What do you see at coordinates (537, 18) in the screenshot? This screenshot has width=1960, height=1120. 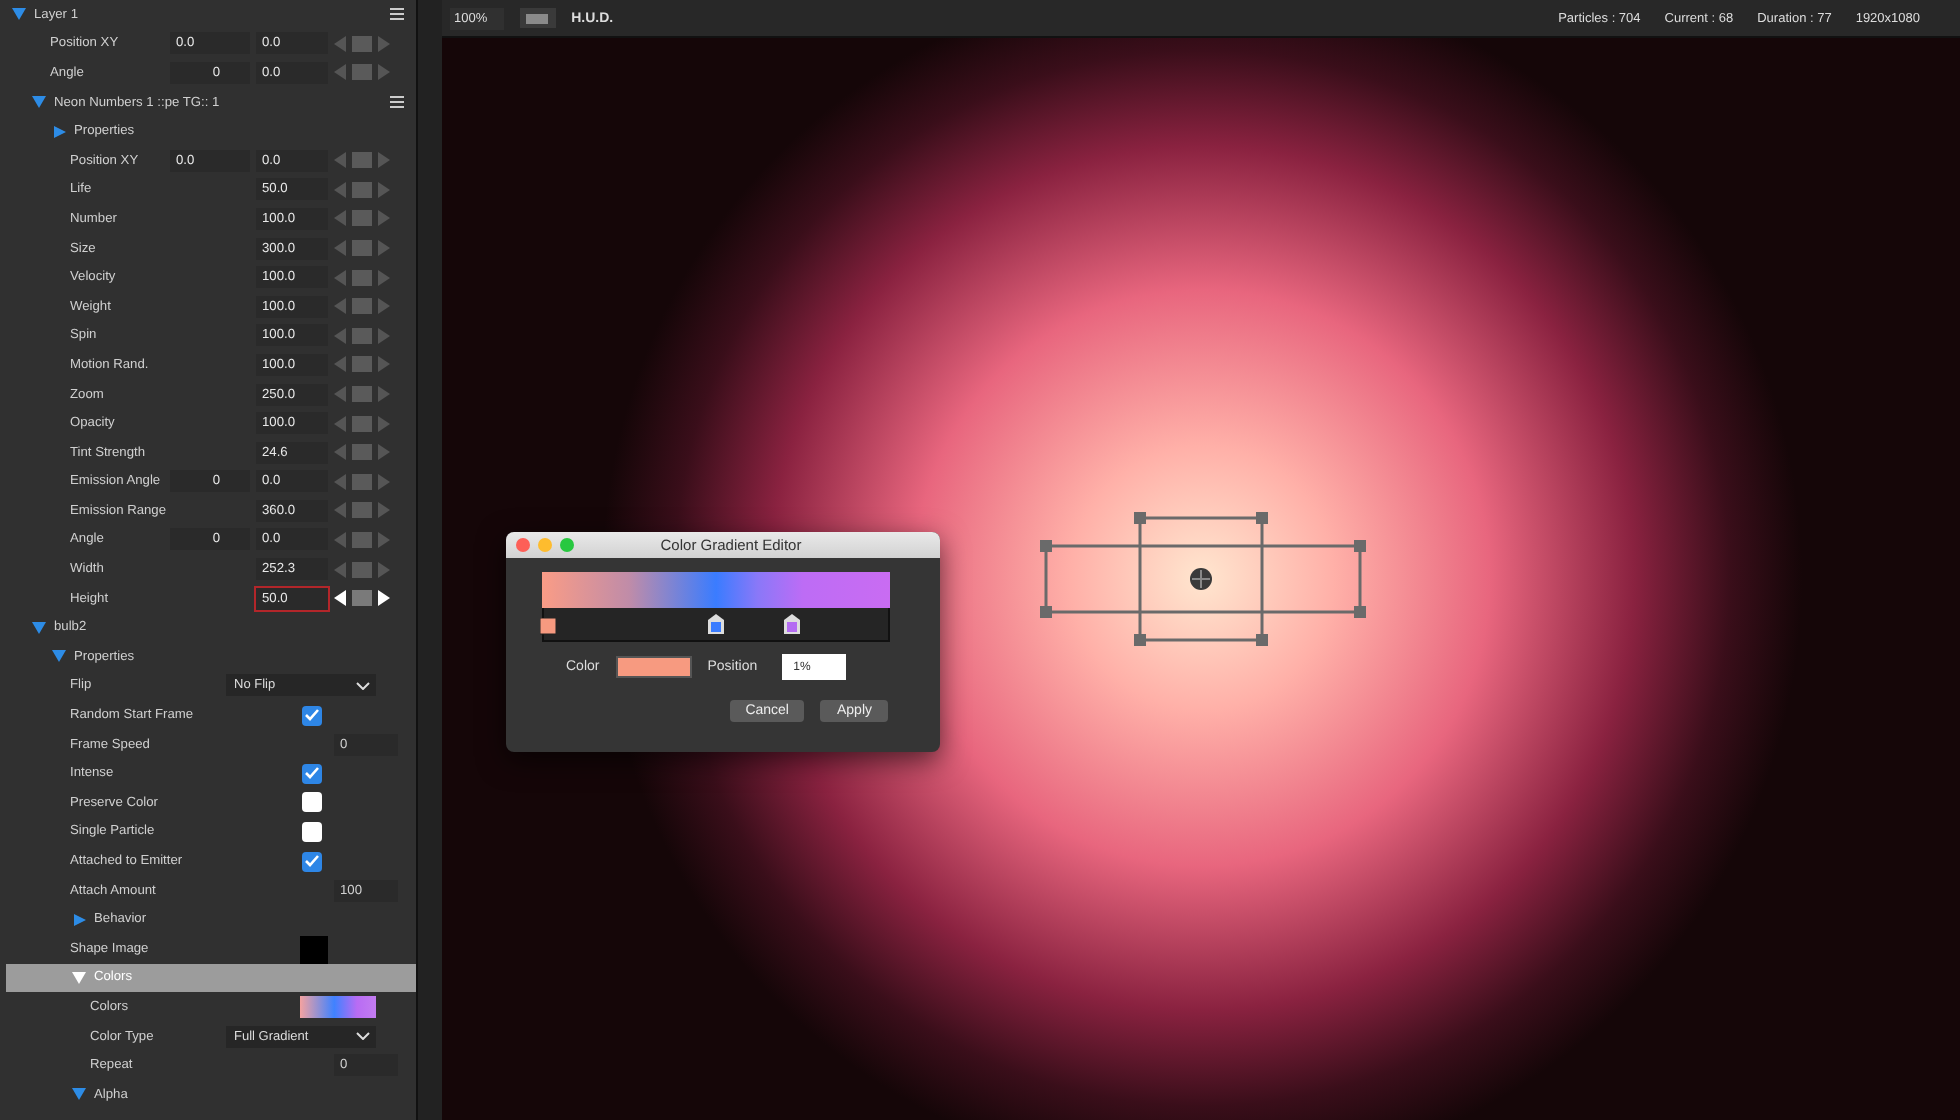 I see `display-button` at bounding box center [537, 18].